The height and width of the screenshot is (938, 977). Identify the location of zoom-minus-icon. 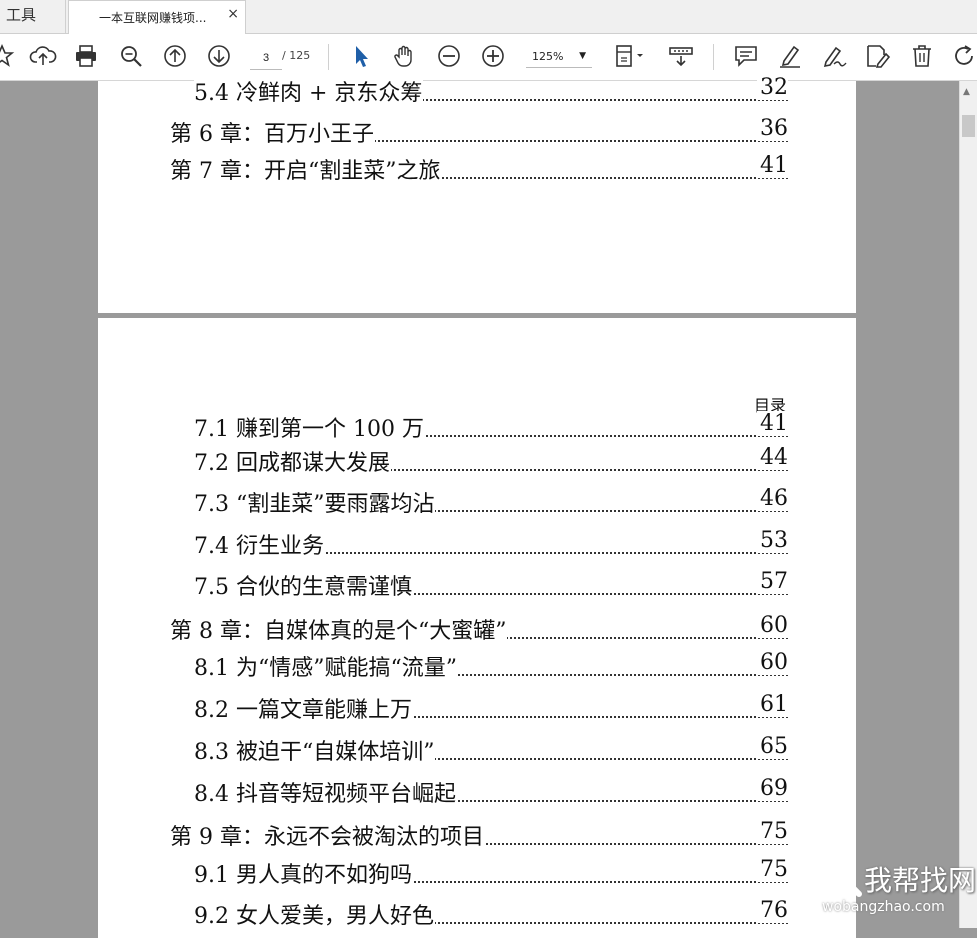
(449, 56).